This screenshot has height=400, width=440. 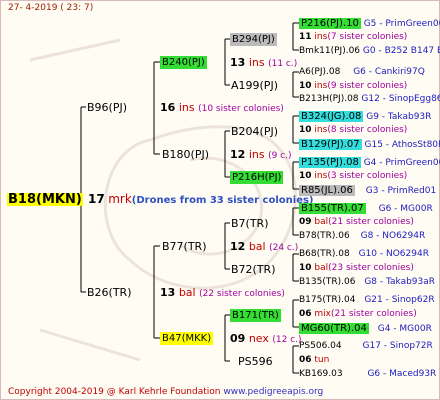 What do you see at coordinates (327, 190) in the screenshot?
I see `queen-node: R85(JL).06` at bounding box center [327, 190].